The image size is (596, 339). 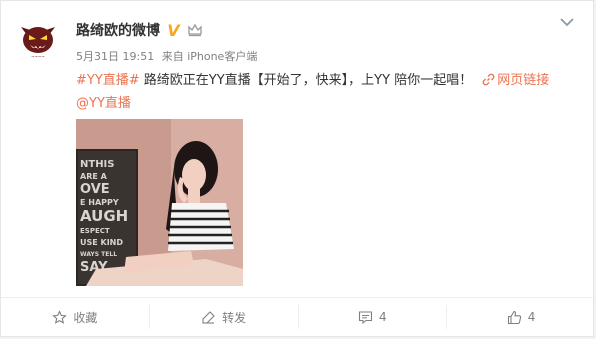 What do you see at coordinates (101, 242) in the screenshot?
I see `svg-text: USE KIND` at bounding box center [101, 242].